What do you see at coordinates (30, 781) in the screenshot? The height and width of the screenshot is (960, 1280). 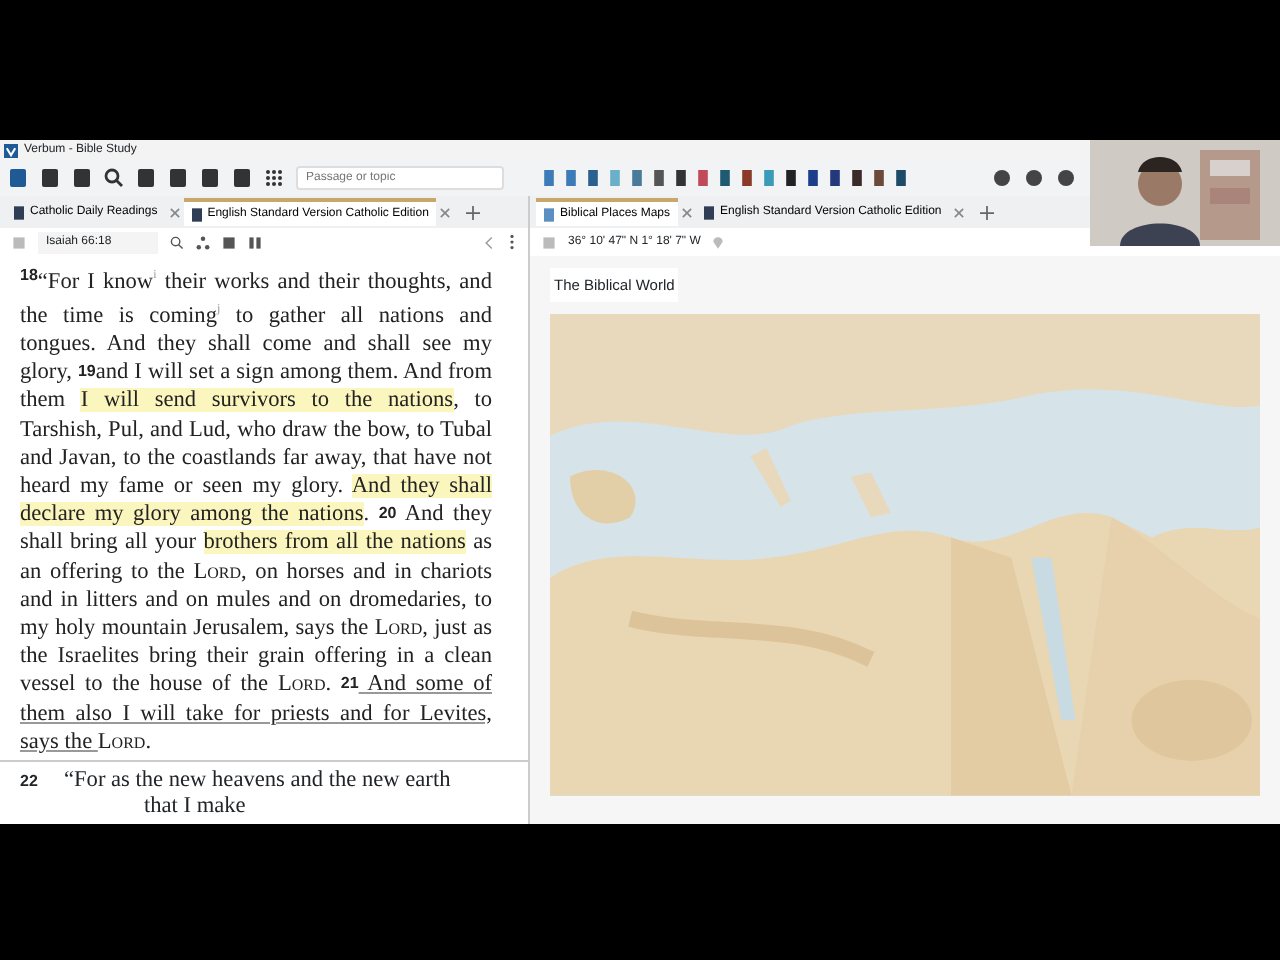 I see `verse-number: 22` at bounding box center [30, 781].